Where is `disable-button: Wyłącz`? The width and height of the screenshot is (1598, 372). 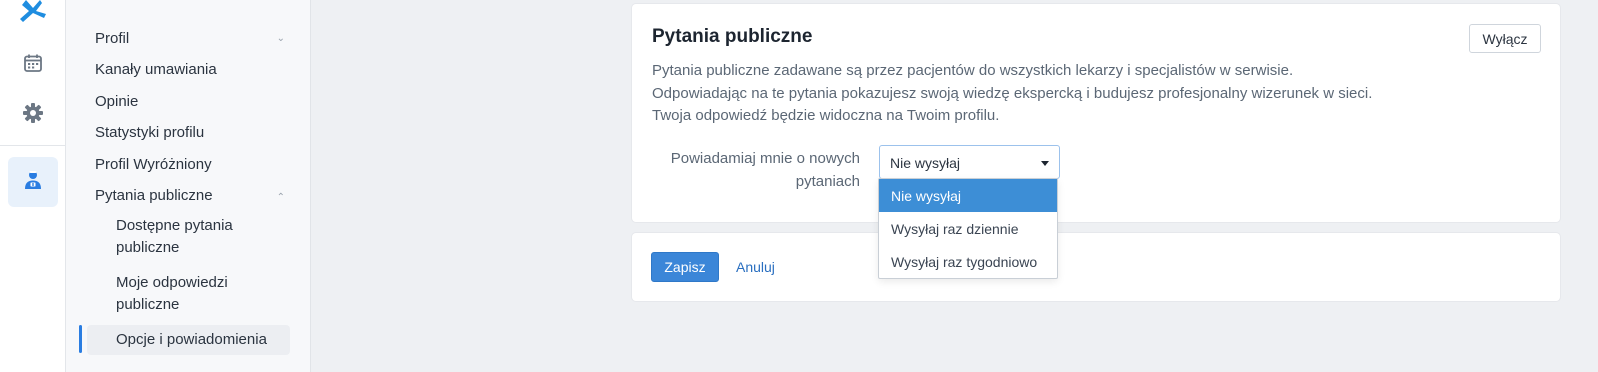 disable-button: Wyłącz is located at coordinates (1505, 38).